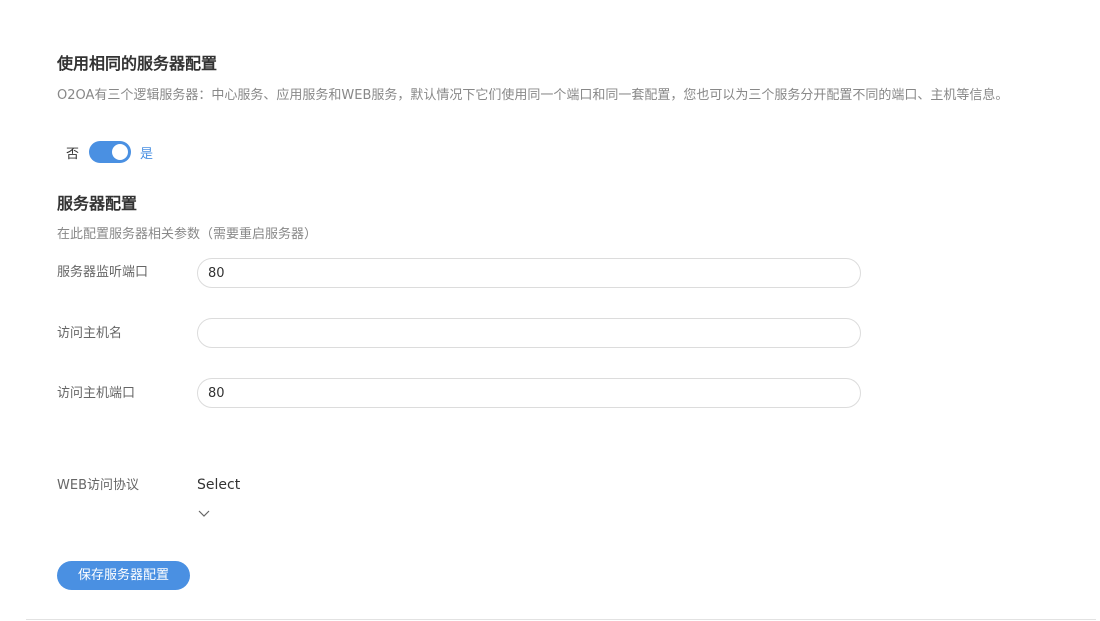 The width and height of the screenshot is (1100, 621). I want to click on host-name-label: 访问主机名, so click(90, 333).